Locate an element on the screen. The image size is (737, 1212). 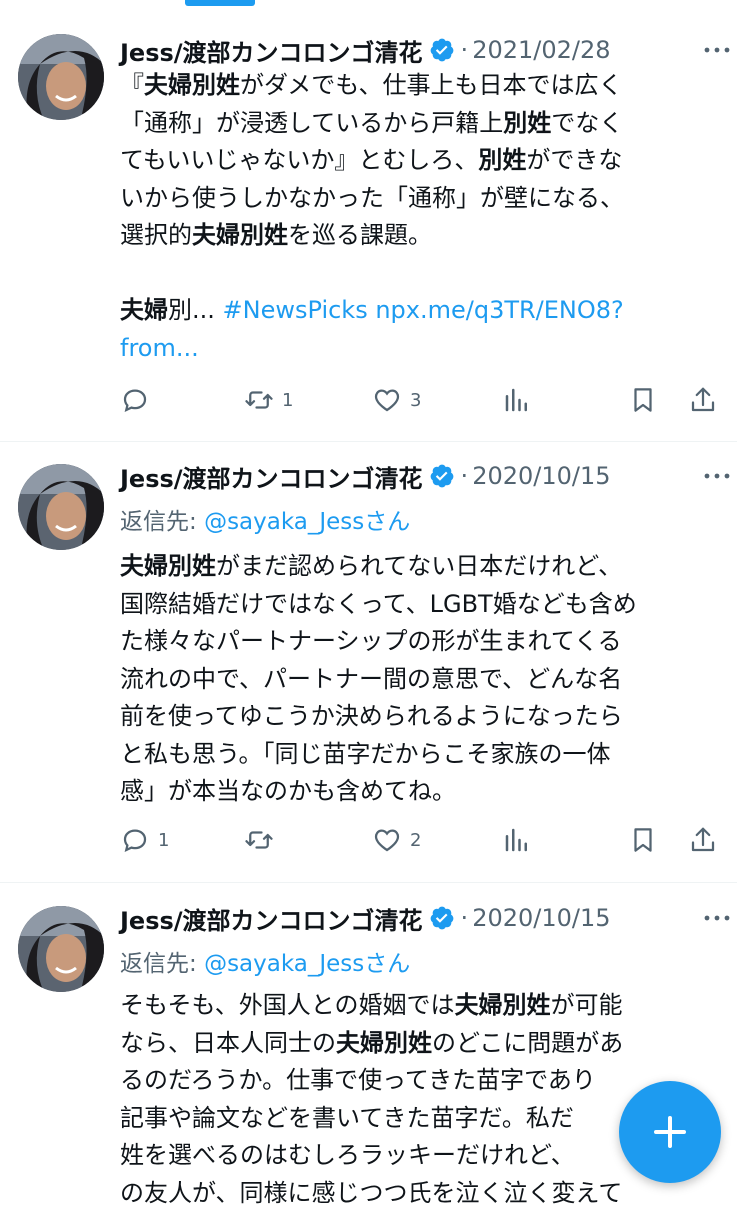
tweet-link: #NewsPicks npx.me/q3TR/ENO8? is located at coordinates (423, 310).